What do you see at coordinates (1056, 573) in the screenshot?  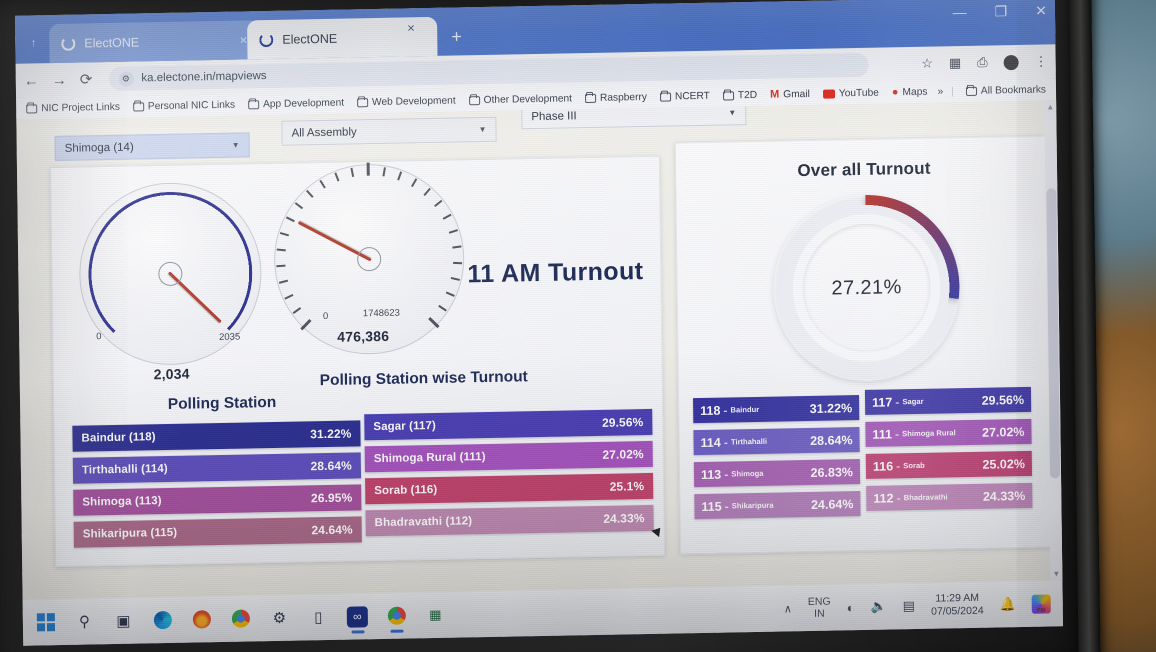 I see `scroll-down-icon: ▼` at bounding box center [1056, 573].